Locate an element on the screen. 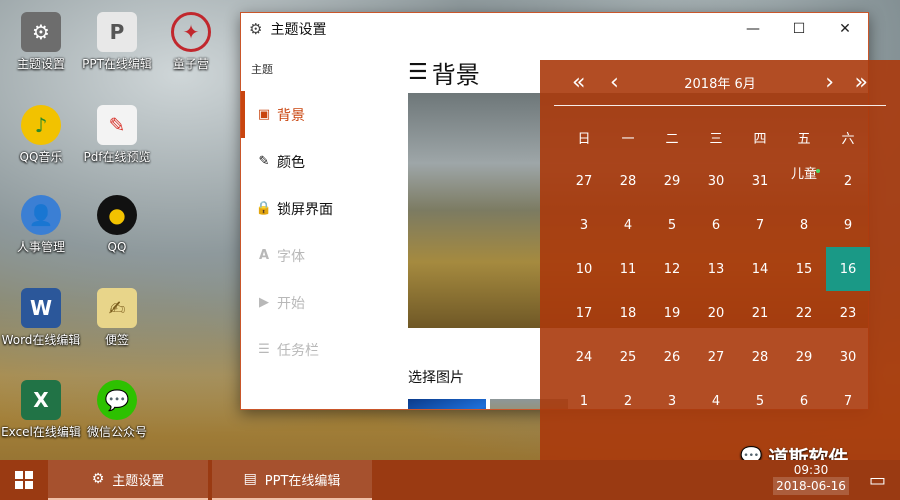  desktop-icon-hr: 👤 人事管理 is located at coordinates (41, 225).